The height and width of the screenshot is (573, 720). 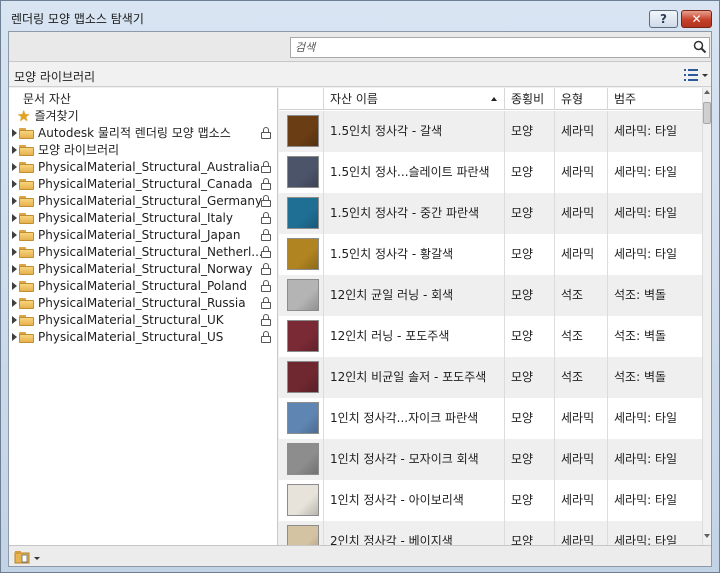 What do you see at coordinates (490, 172) in the screenshot?
I see `table-row: 1.5인치 정사...슬레이트 파란색 모양 세라믹 세라믹: 타일` at bounding box center [490, 172].